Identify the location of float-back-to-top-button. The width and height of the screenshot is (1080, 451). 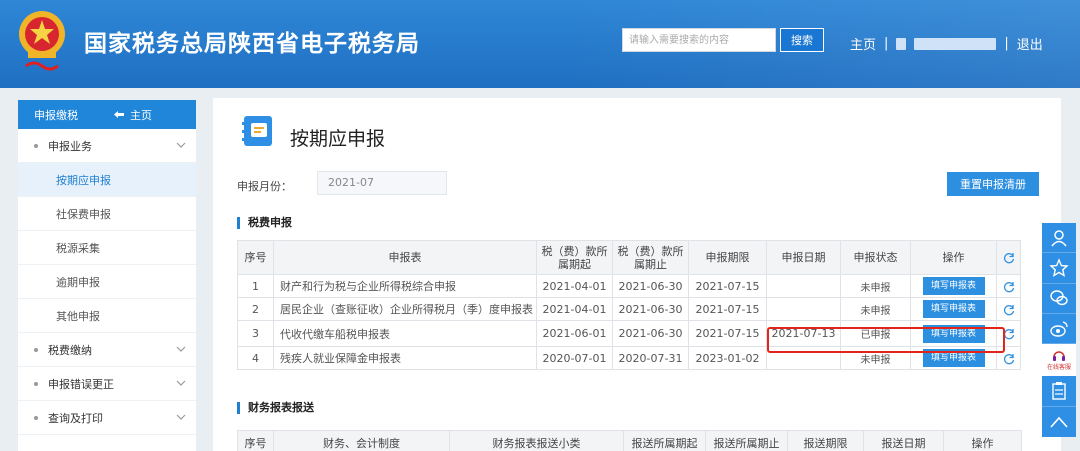
(1059, 422).